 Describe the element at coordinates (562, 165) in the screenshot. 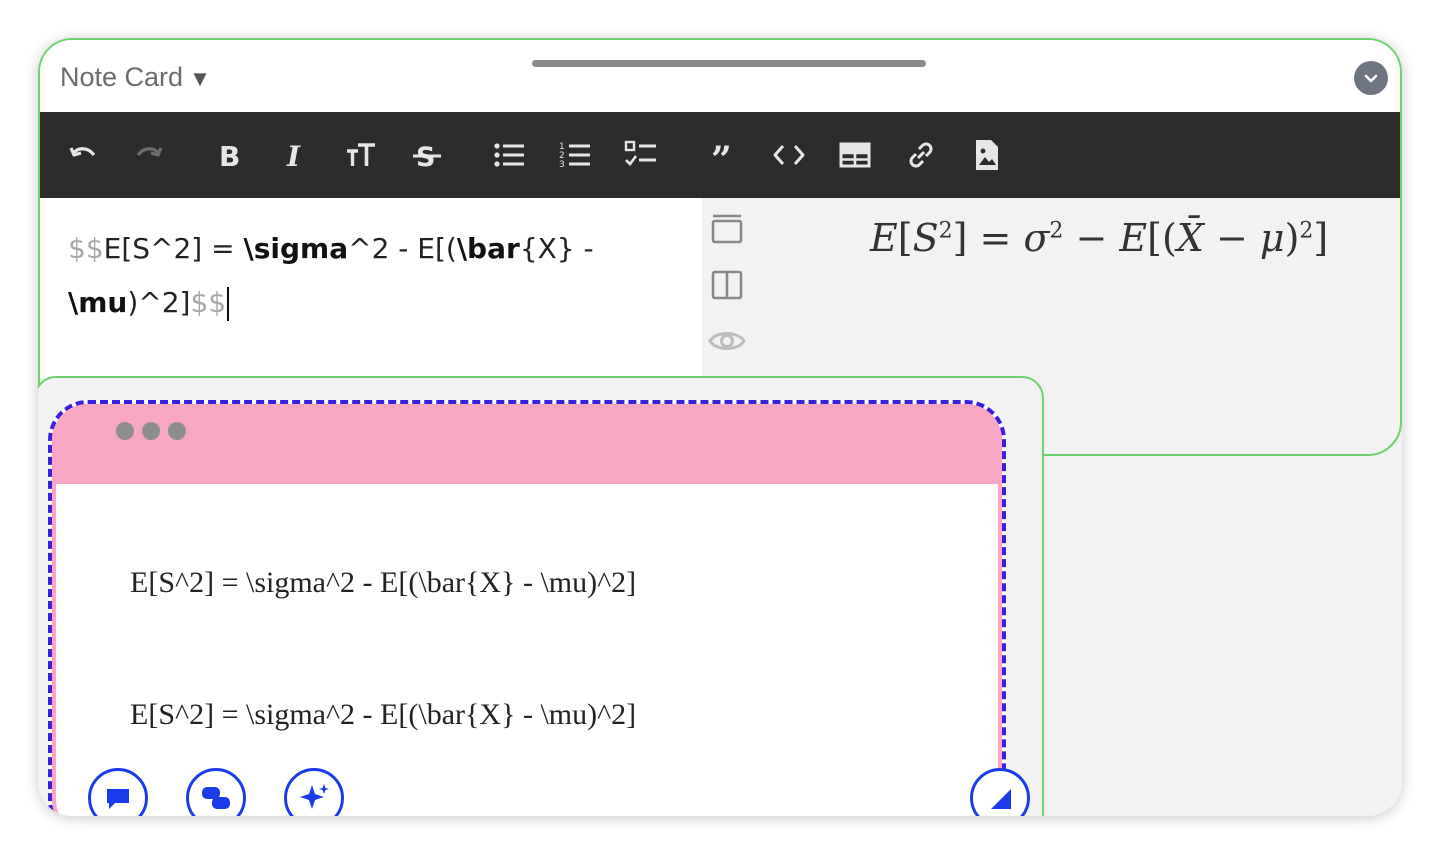

I see `svg-text: 3` at that location.